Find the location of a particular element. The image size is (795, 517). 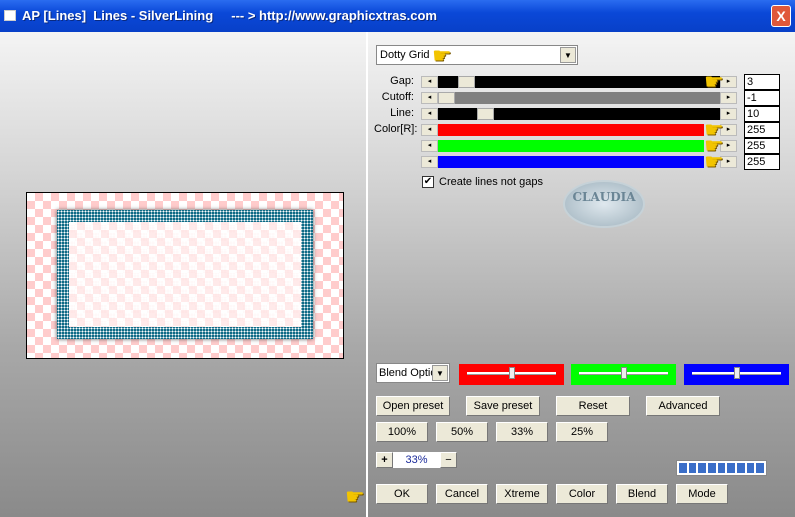

filter-dropdown: Dotty Grid ▼ is located at coordinates (477, 55).